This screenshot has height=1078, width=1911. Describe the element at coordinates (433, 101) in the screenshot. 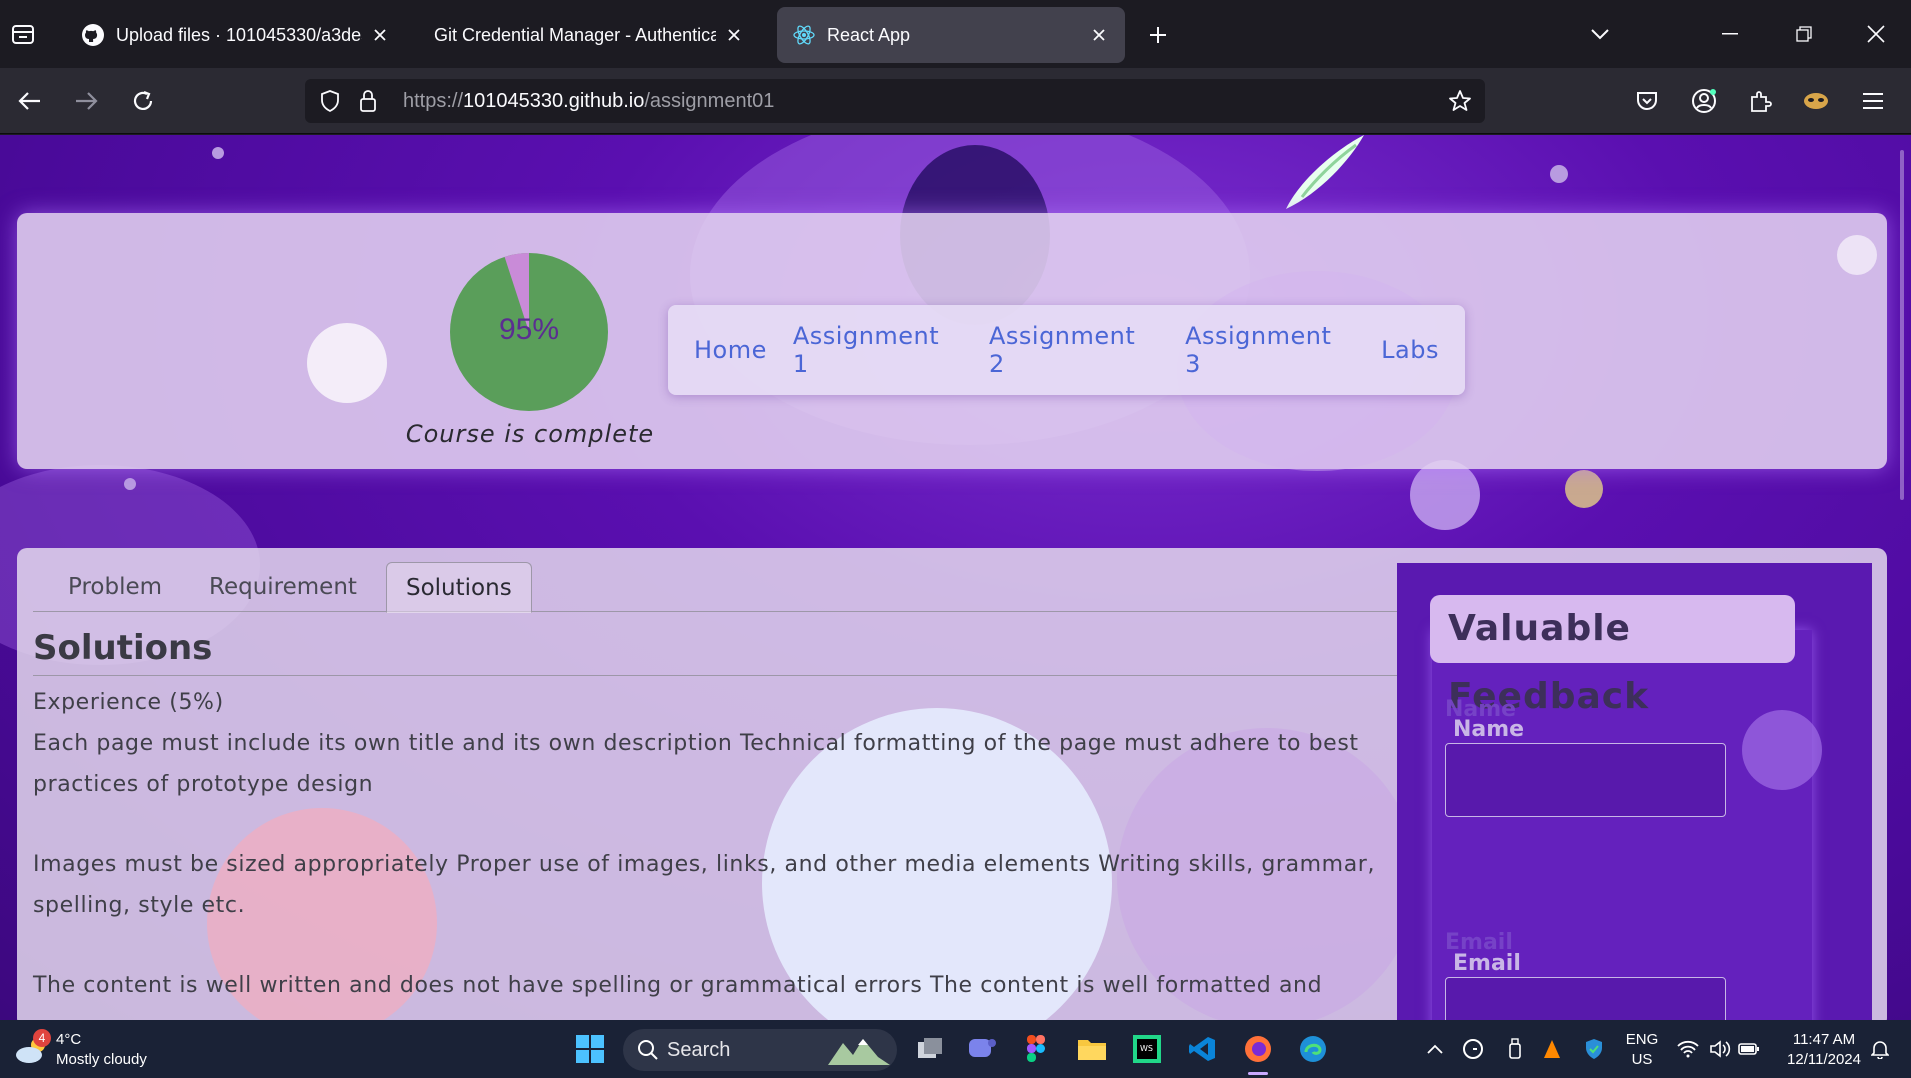

I see `url-scheme: https://` at that location.